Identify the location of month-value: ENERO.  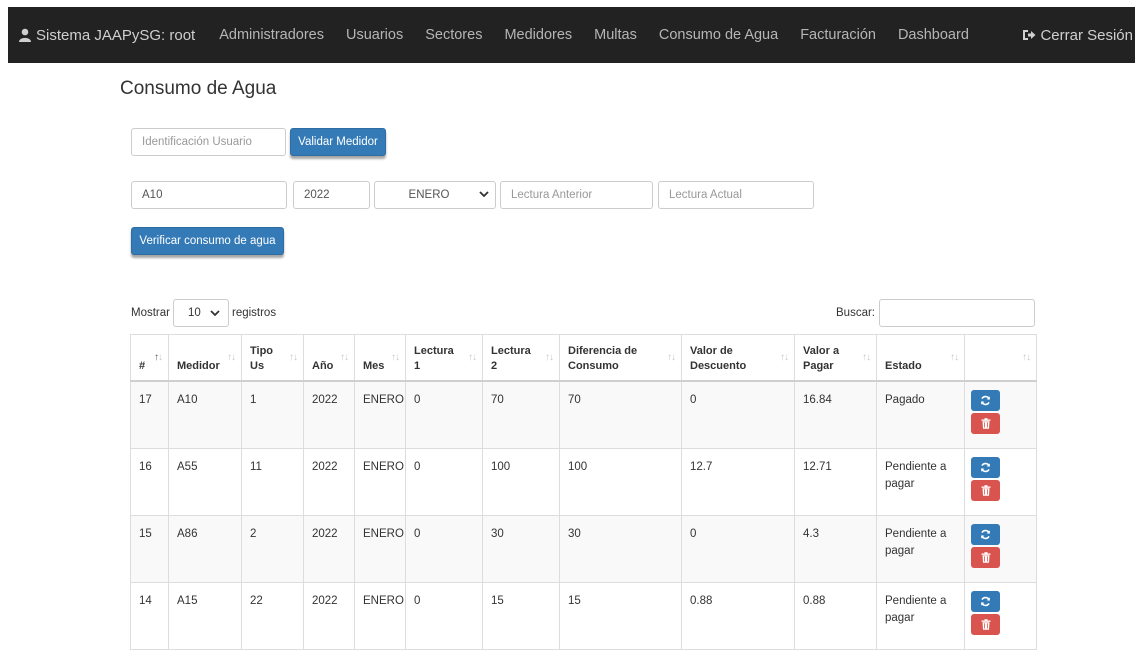
(429, 195).